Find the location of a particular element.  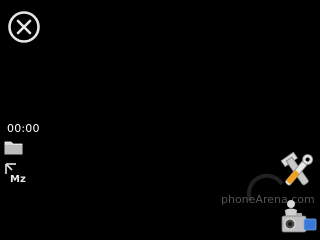

close-button is located at coordinates (24, 27).